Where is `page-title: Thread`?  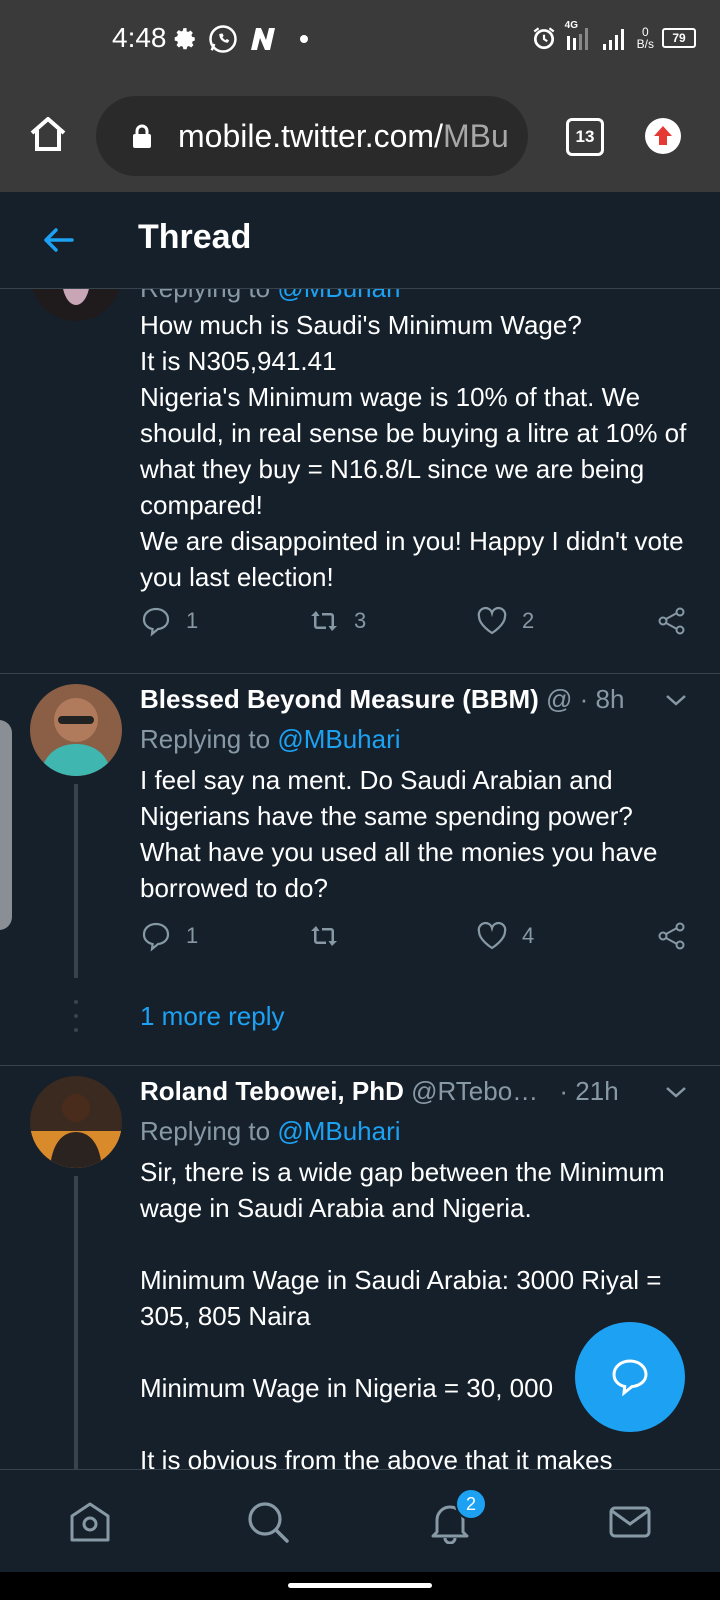
page-title: Thread is located at coordinates (195, 237).